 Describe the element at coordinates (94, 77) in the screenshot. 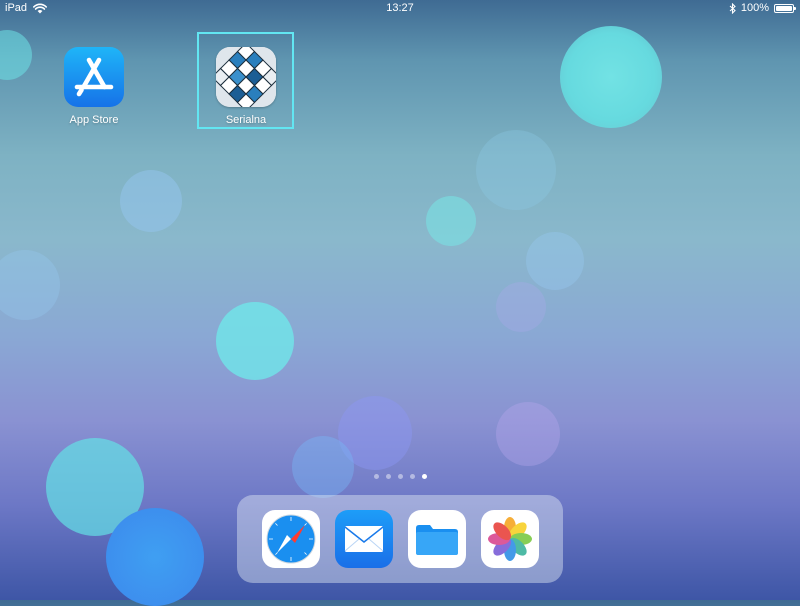

I see `app-store-icon` at that location.